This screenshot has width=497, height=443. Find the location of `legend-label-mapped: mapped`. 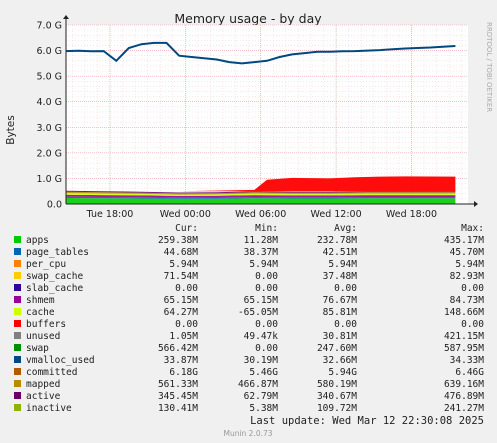

legend-label-mapped: mapped is located at coordinates (43, 384).